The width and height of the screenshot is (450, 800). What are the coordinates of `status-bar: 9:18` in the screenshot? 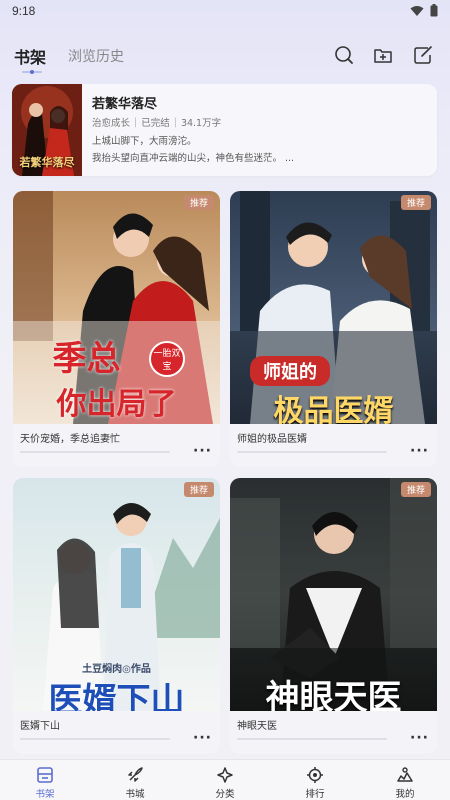 It's located at (225, 11).